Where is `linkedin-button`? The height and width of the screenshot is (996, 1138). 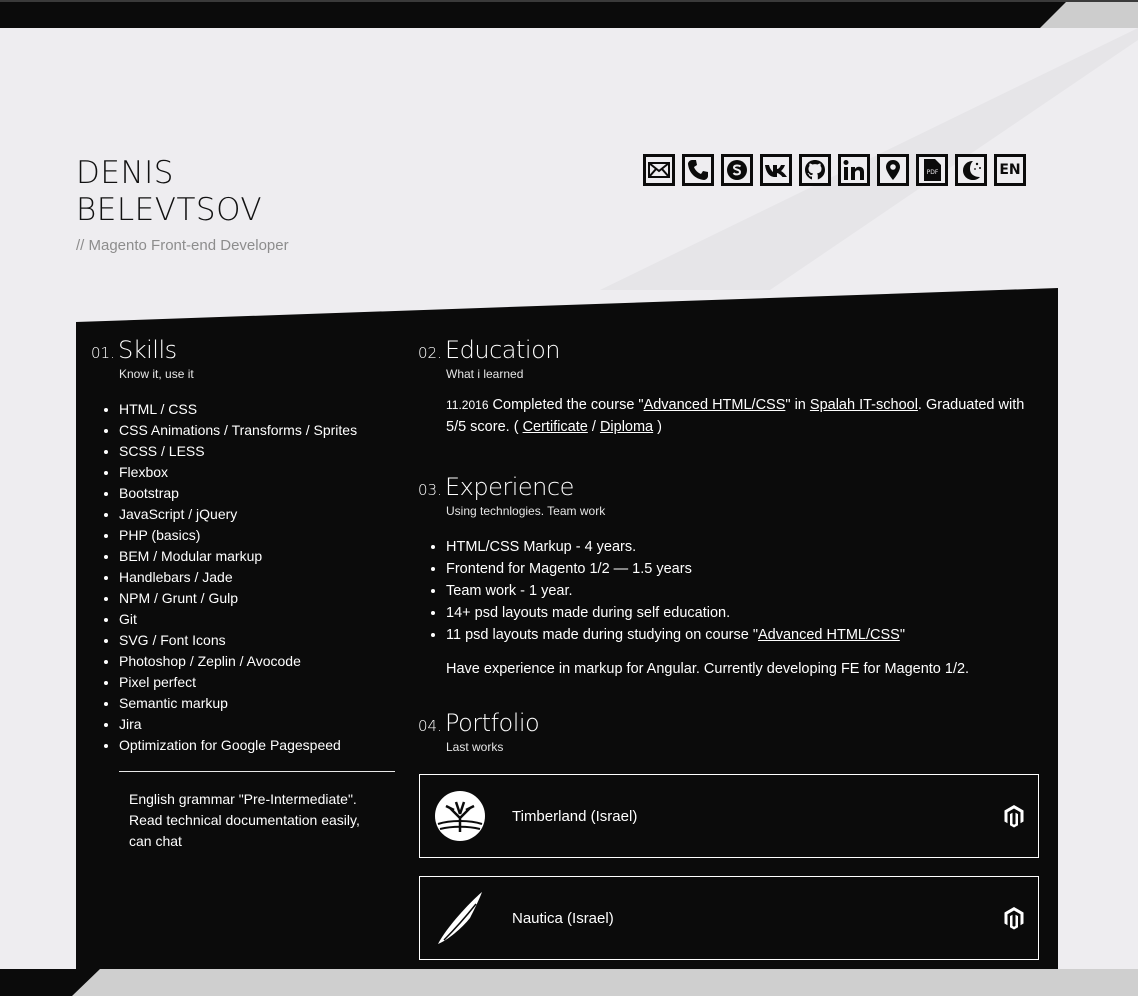
linkedin-button is located at coordinates (854, 170).